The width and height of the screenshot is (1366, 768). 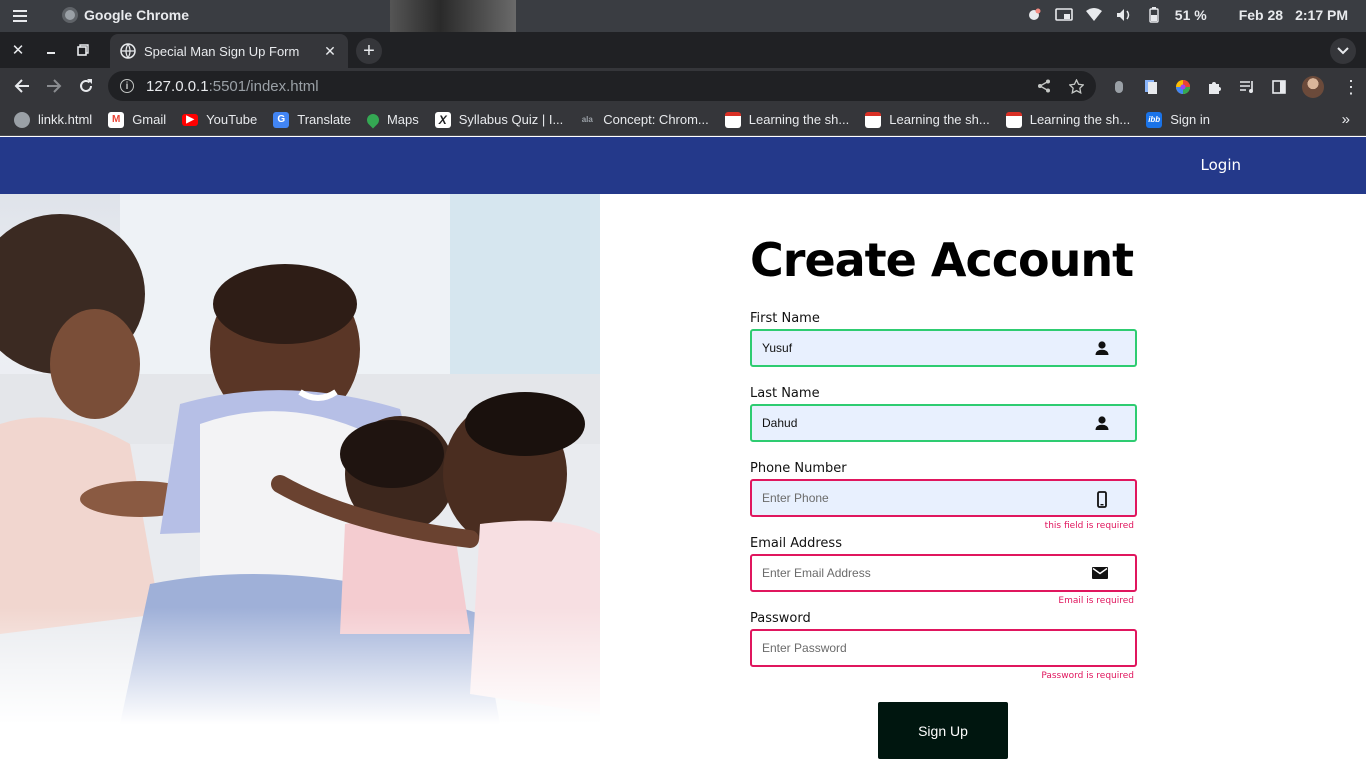 I want to click on login-link: Login, so click(x=1221, y=165).